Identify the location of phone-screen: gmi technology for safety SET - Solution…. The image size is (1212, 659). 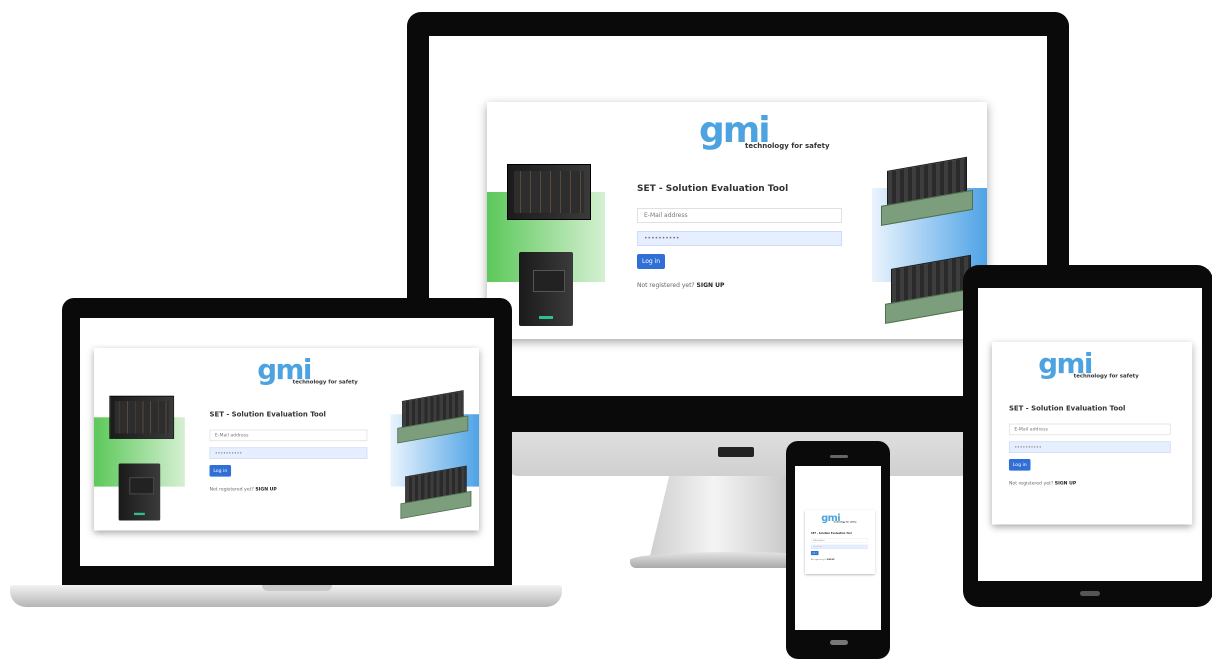
(838, 548).